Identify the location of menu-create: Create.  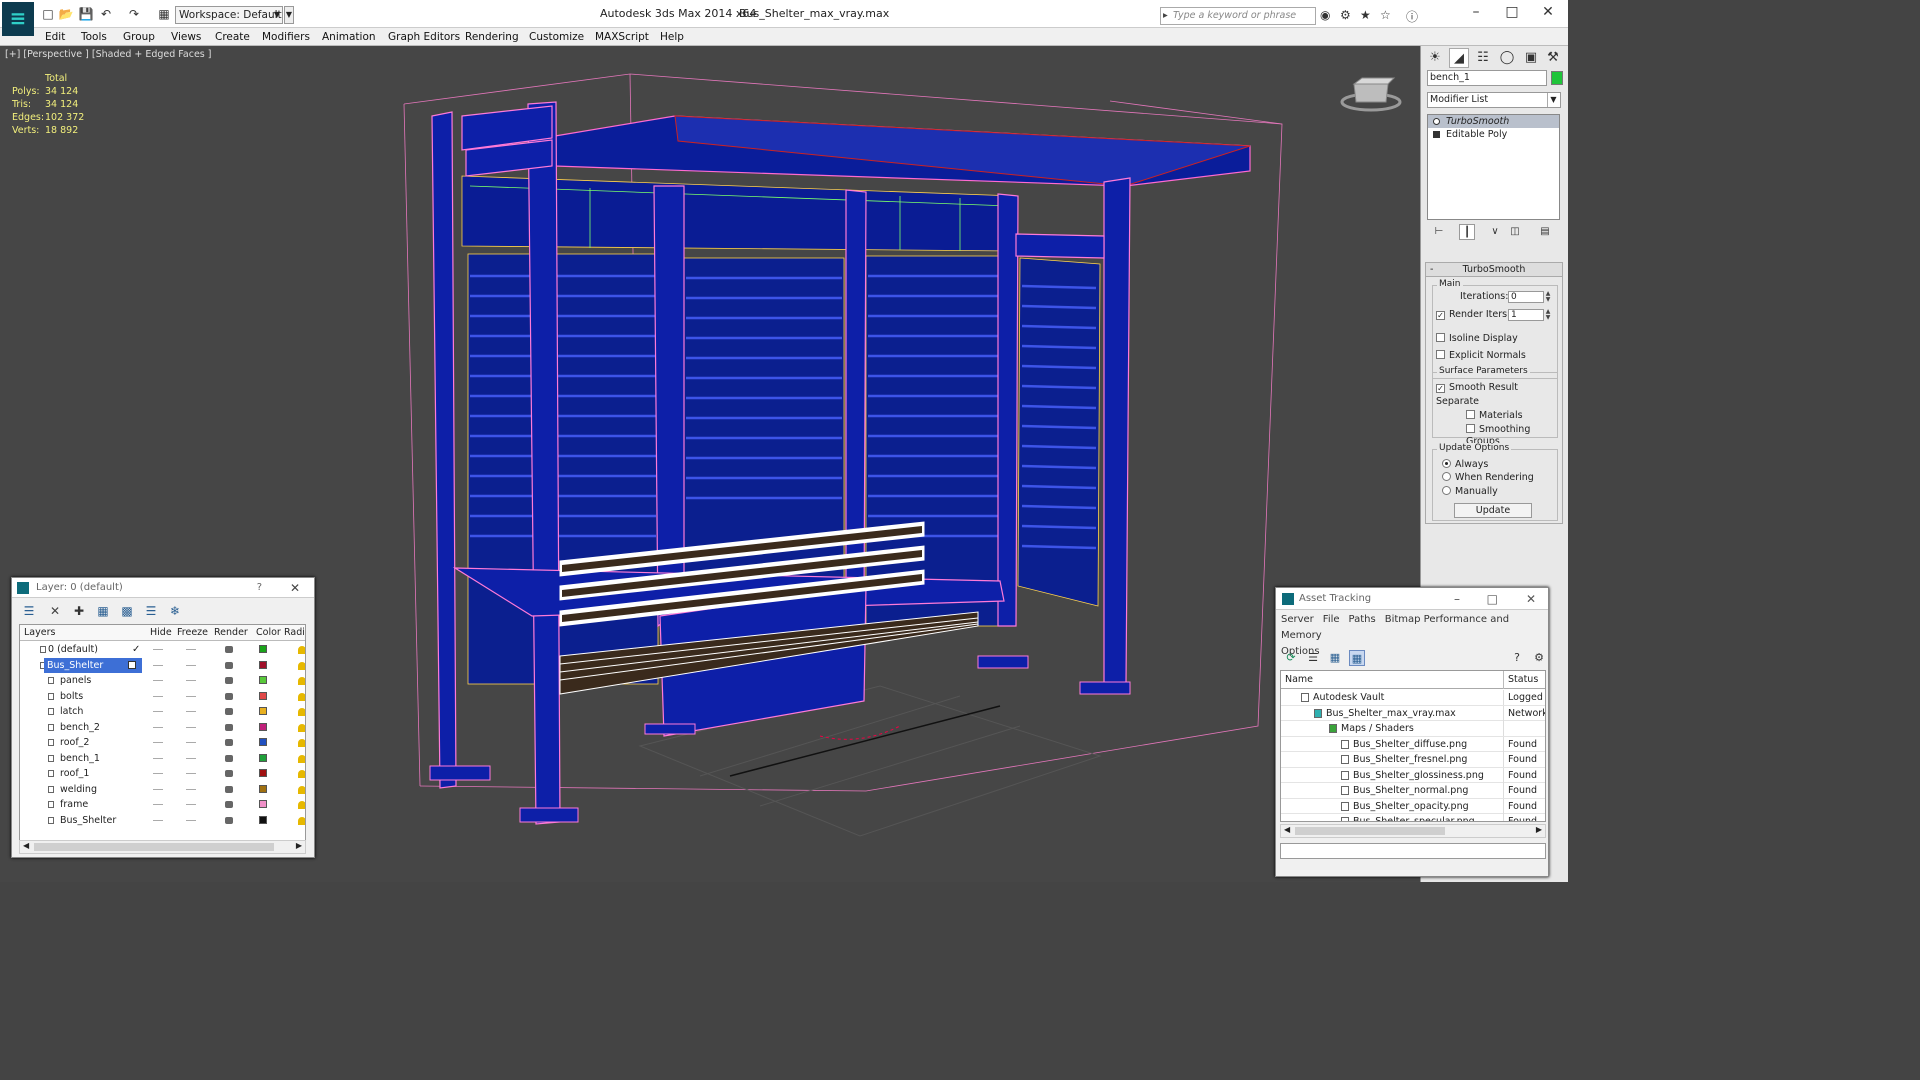
(232, 37).